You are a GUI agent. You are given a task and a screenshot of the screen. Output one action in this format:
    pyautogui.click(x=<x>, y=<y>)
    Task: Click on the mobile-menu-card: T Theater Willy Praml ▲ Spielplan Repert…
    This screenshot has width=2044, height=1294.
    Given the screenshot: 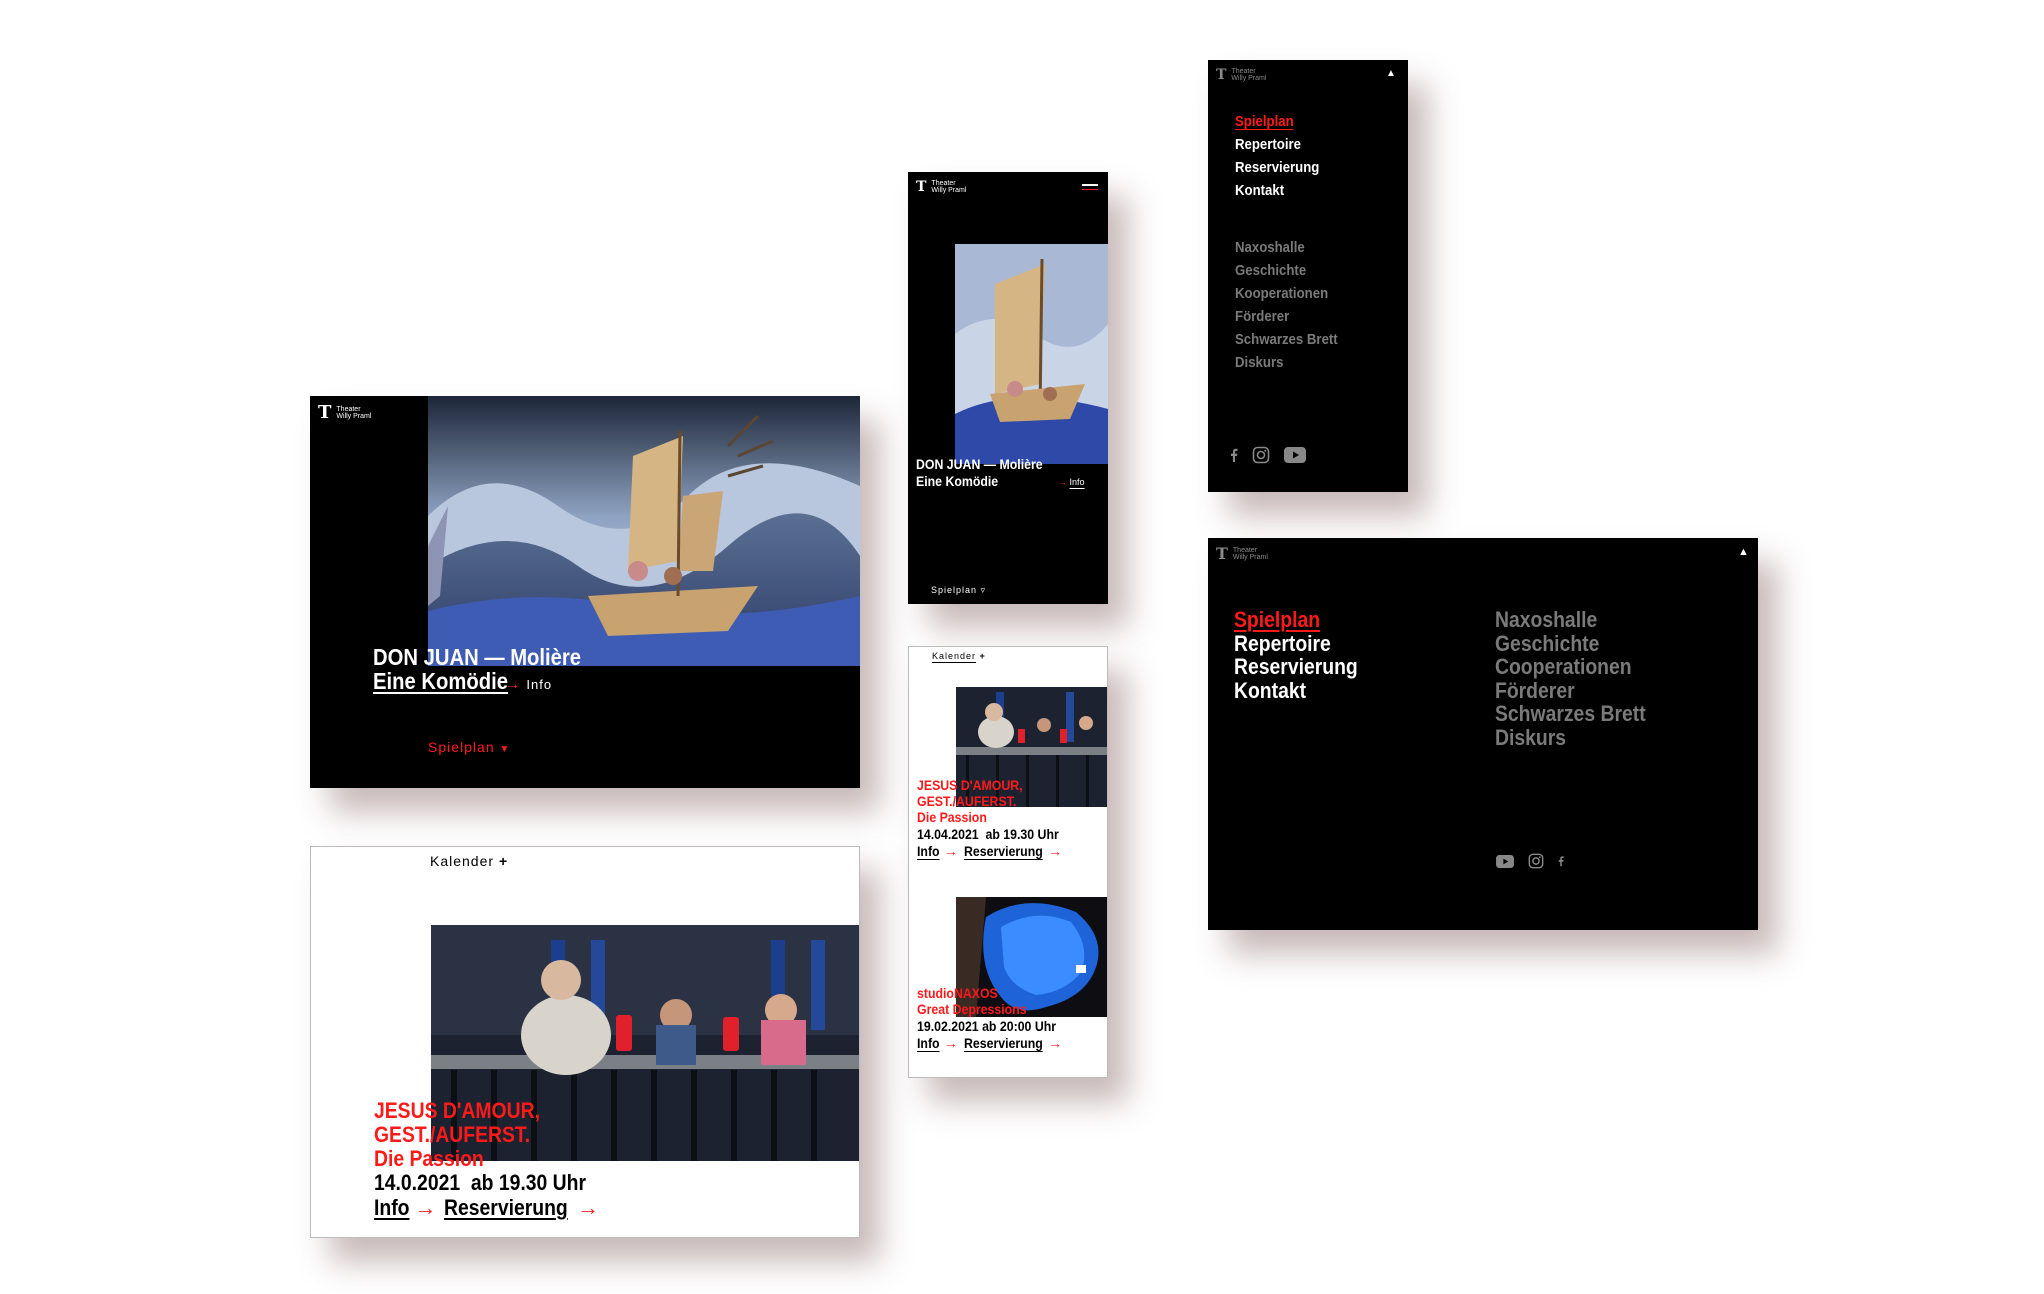 What is the action you would take?
    pyautogui.click(x=1308, y=276)
    